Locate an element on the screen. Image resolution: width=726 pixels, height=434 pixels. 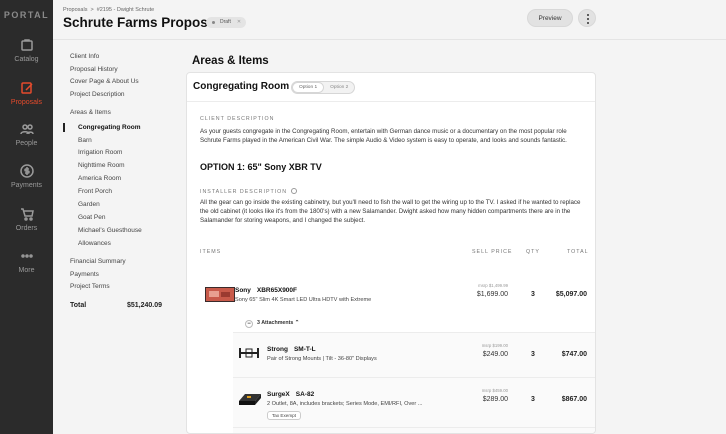
nav-irrigation-room: Irrigation Room is located at coordinates (100, 152).